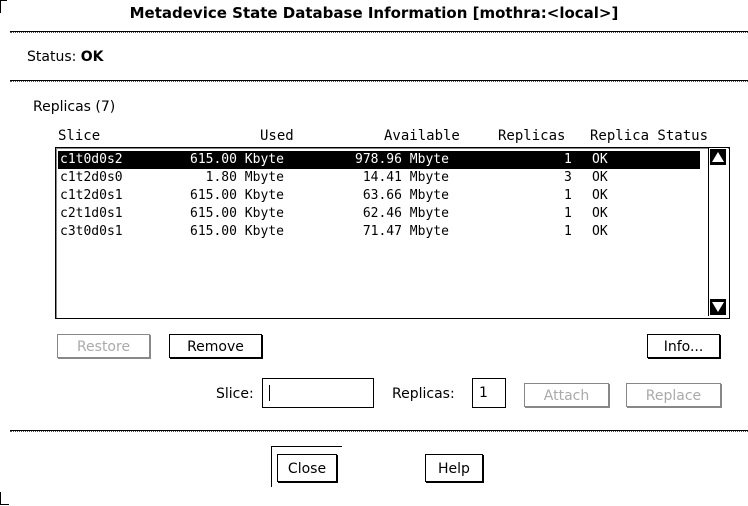 This screenshot has height=506, width=748. Describe the element at coordinates (673, 395) in the screenshot. I see `replace-button: Replace` at that location.